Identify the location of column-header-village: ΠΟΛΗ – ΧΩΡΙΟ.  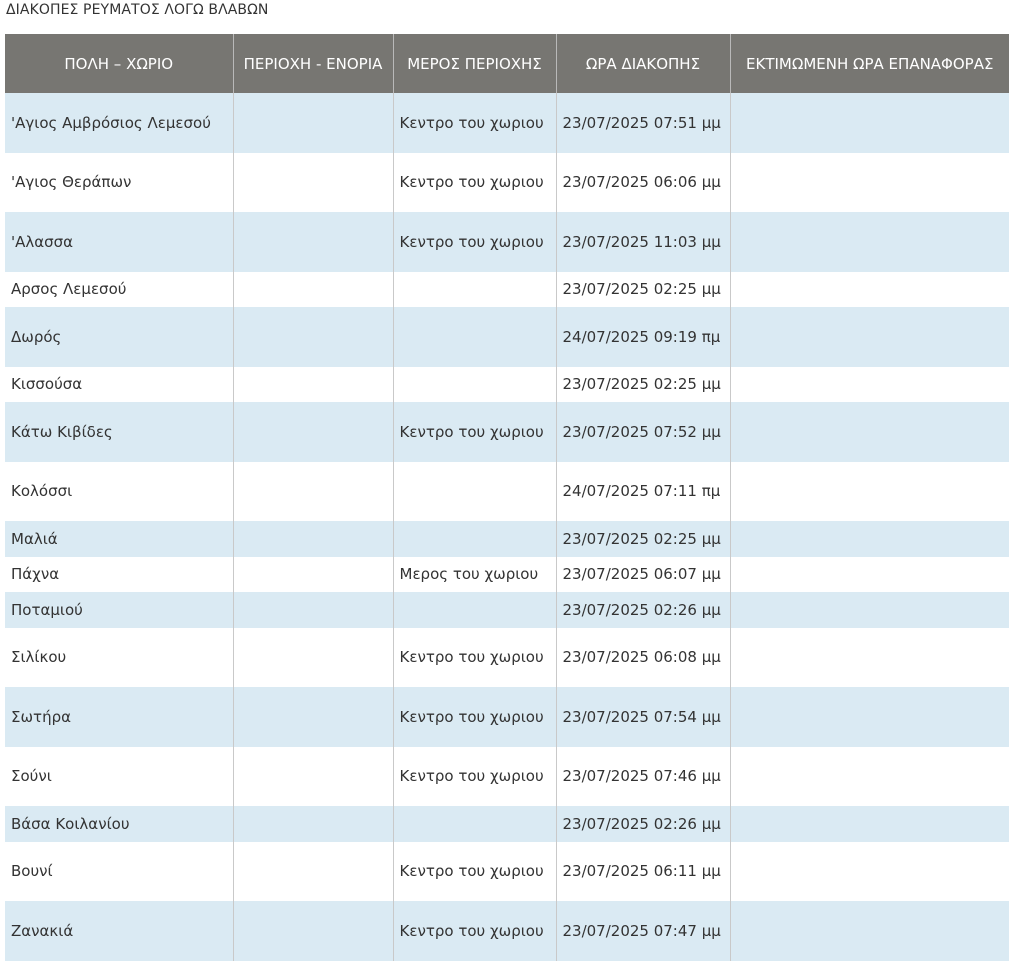
(119, 63).